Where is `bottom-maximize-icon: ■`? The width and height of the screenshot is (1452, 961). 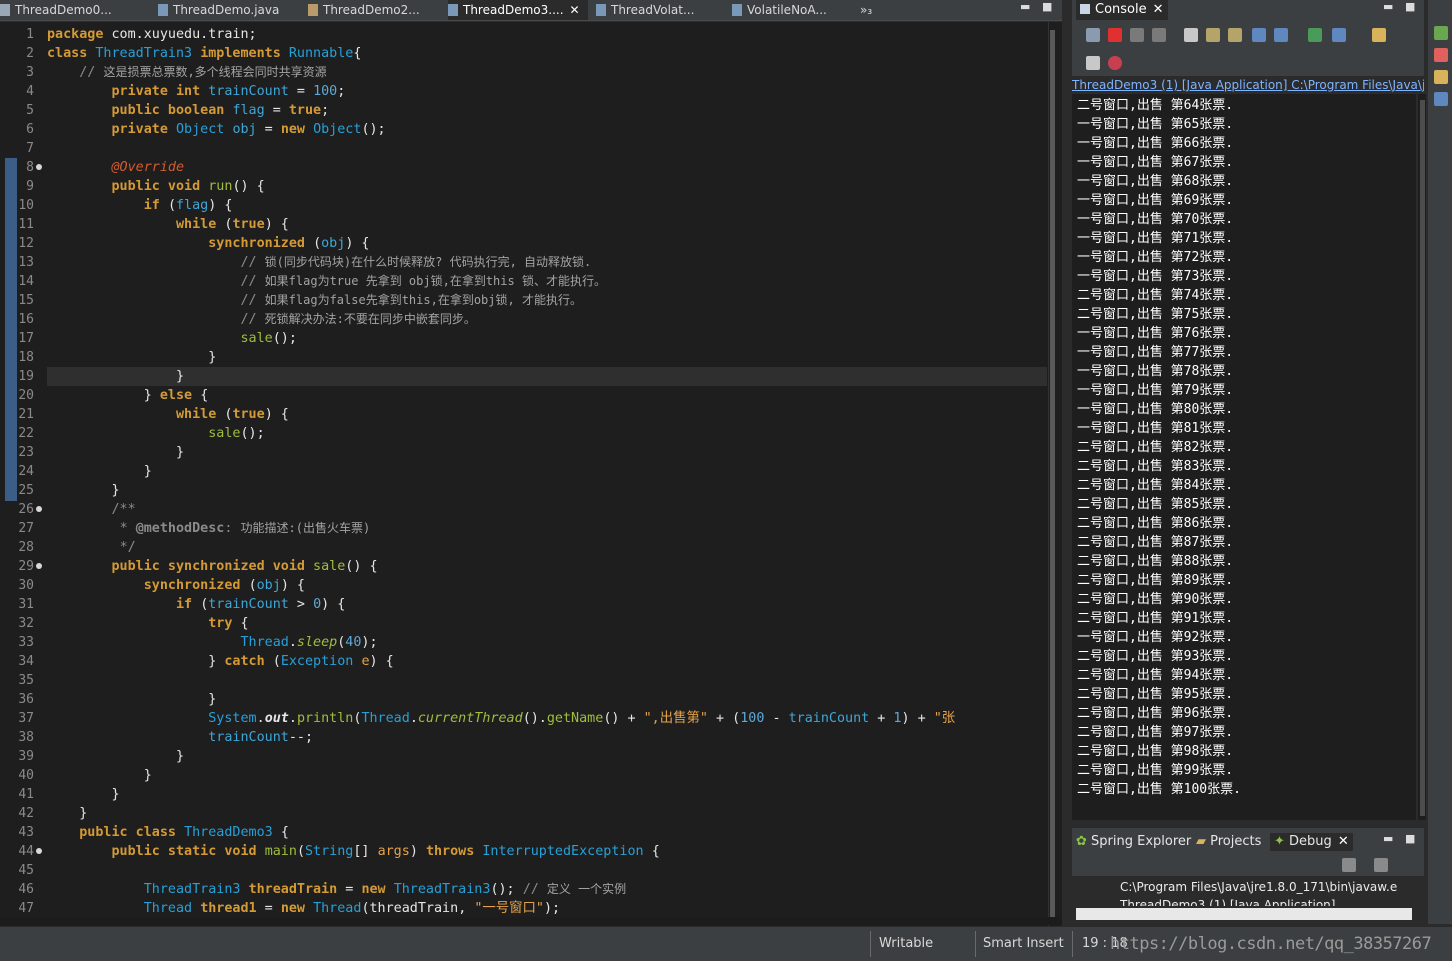
bottom-maximize-icon: ■ is located at coordinates (1410, 838).